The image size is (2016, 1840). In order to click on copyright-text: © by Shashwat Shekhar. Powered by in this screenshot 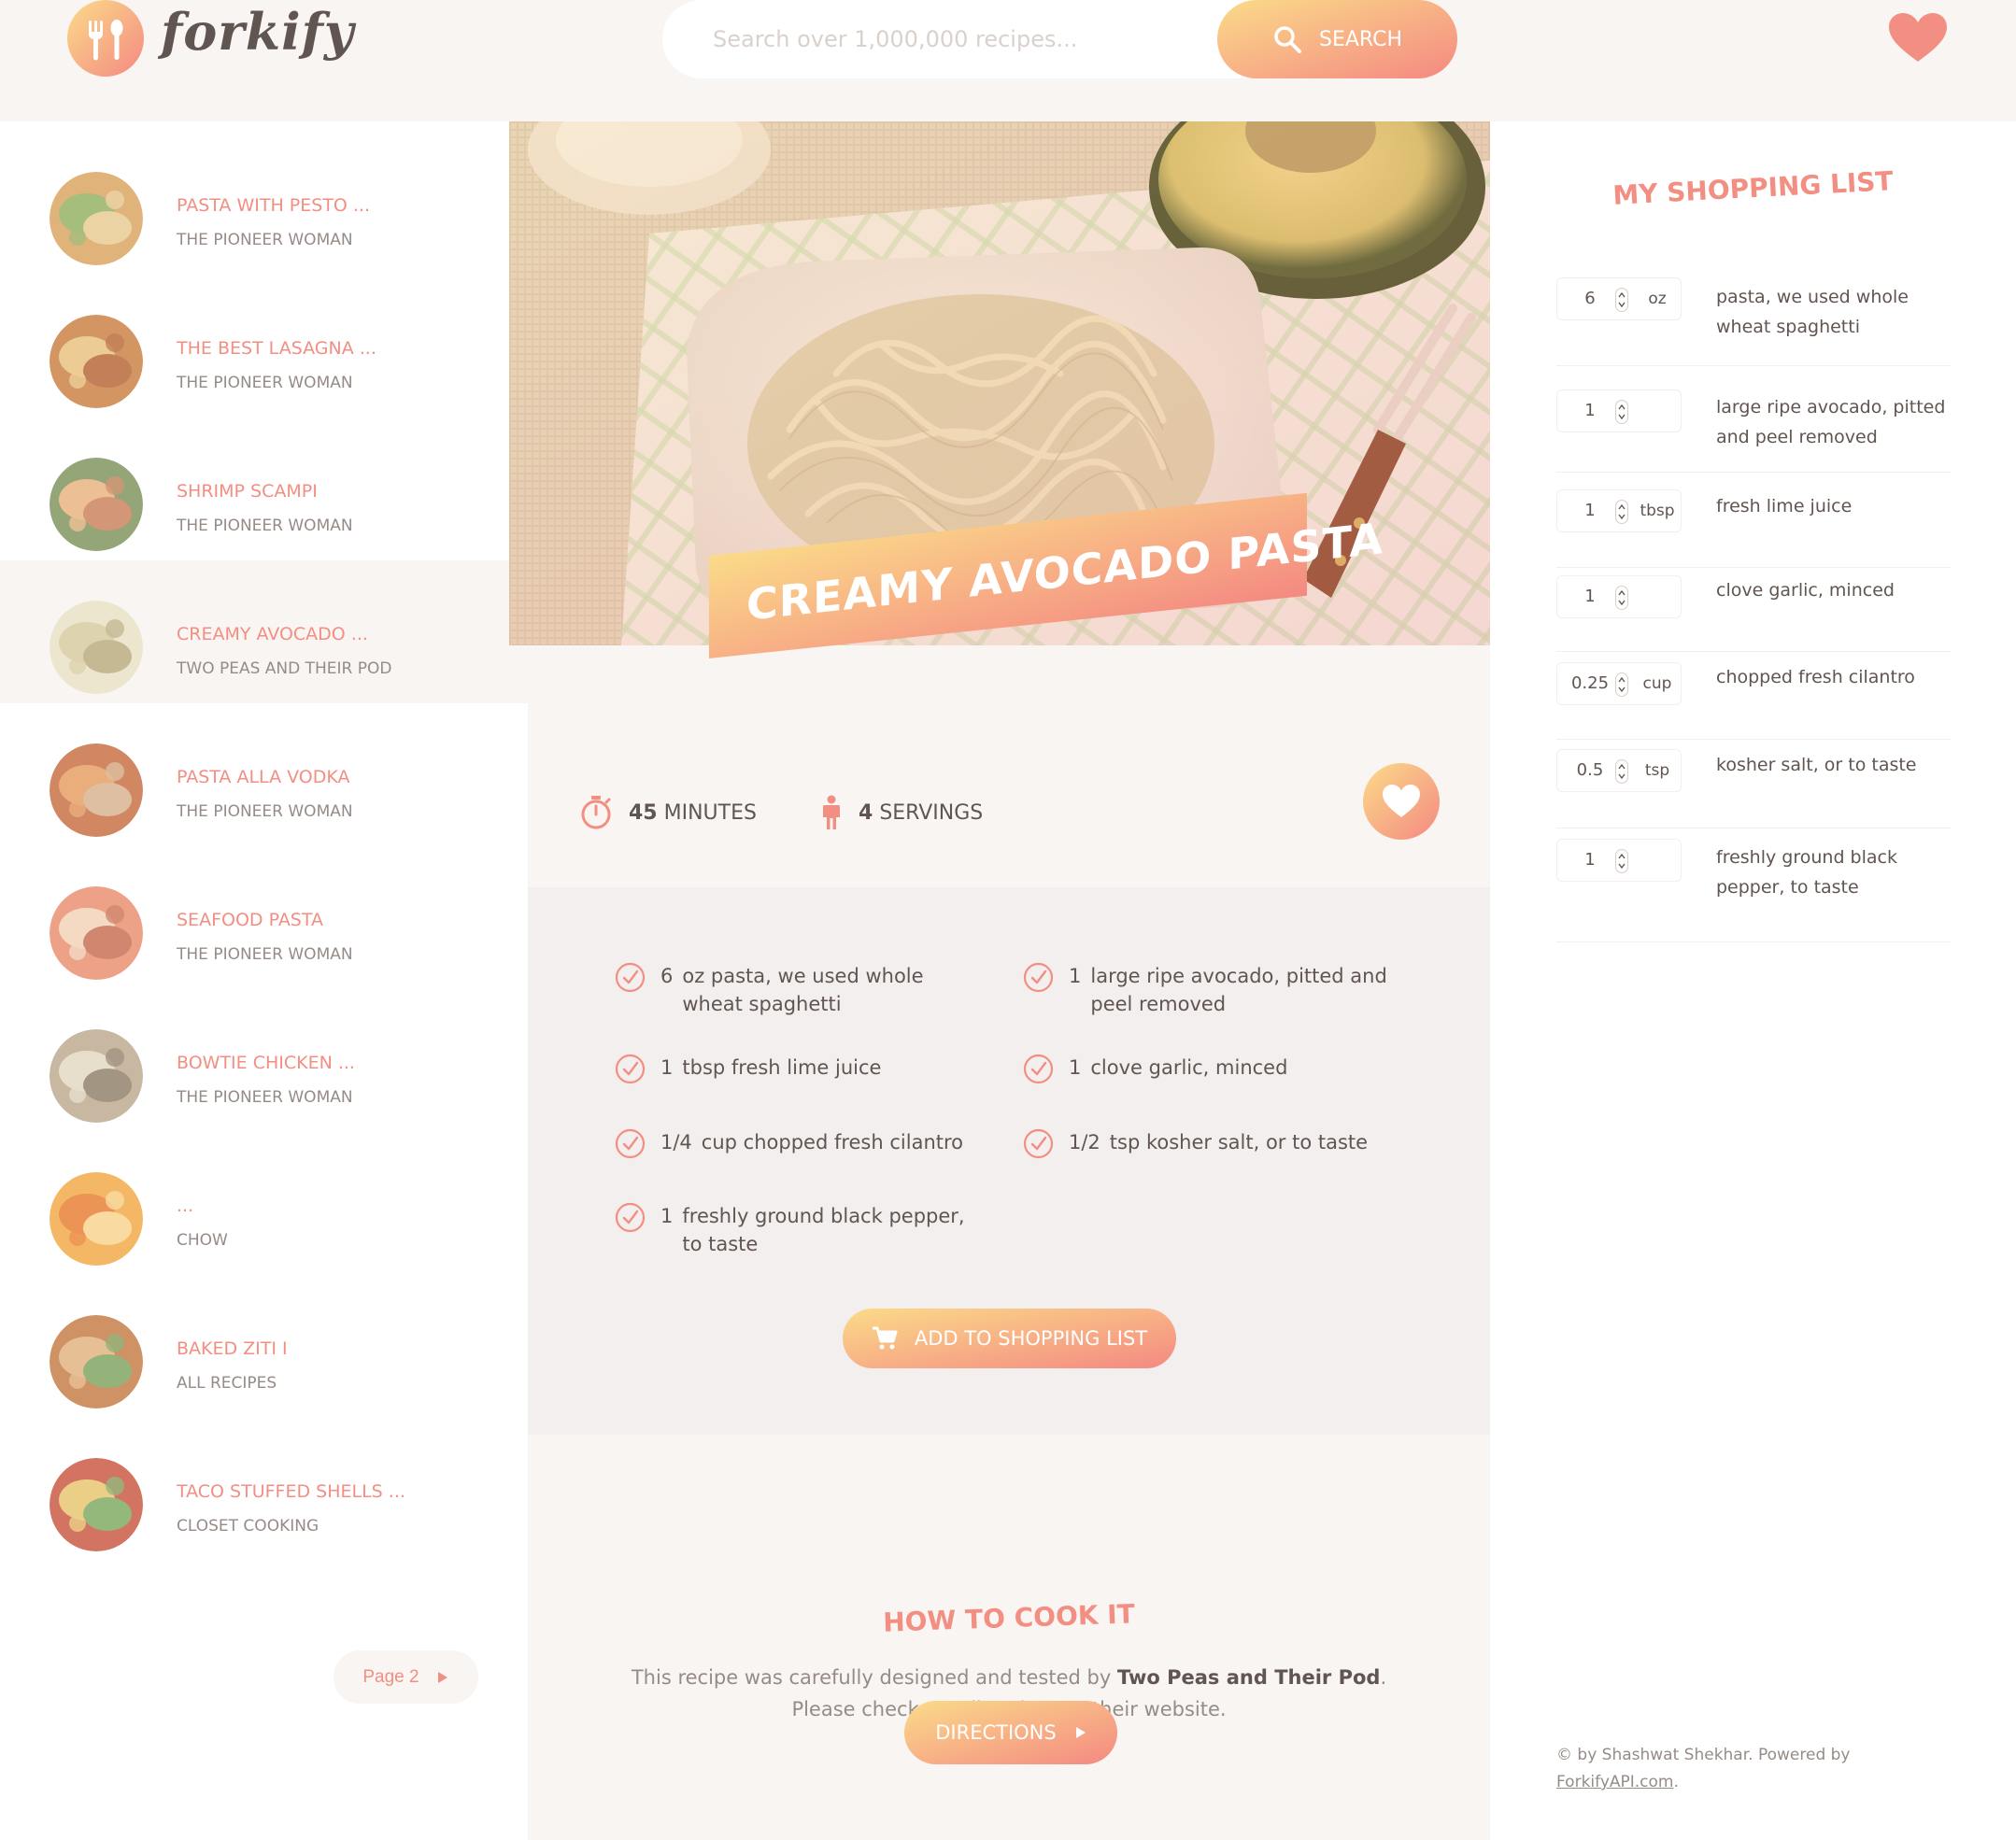, I will do `click(1703, 1755)`.